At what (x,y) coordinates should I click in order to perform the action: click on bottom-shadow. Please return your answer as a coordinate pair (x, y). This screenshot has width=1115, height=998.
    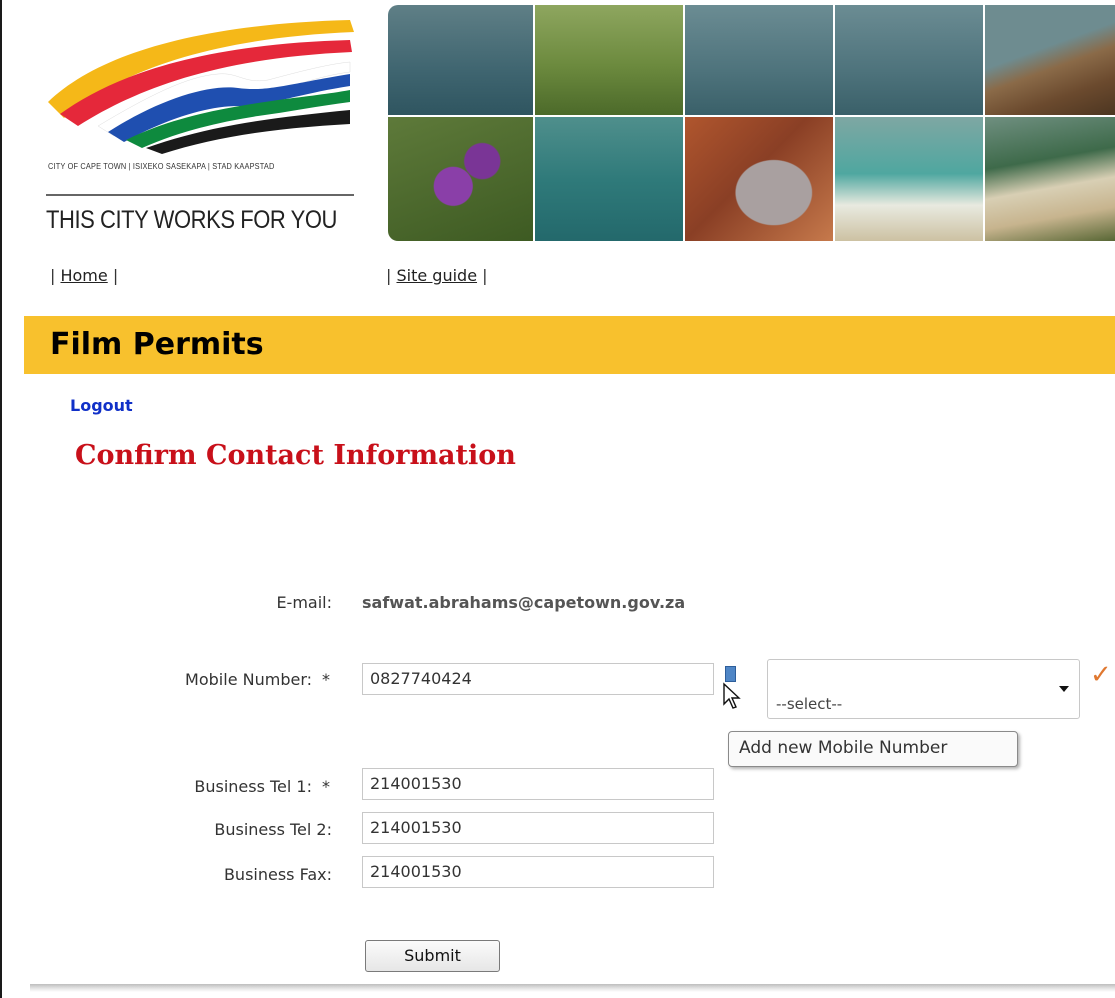
    Looking at the image, I should click on (572, 988).